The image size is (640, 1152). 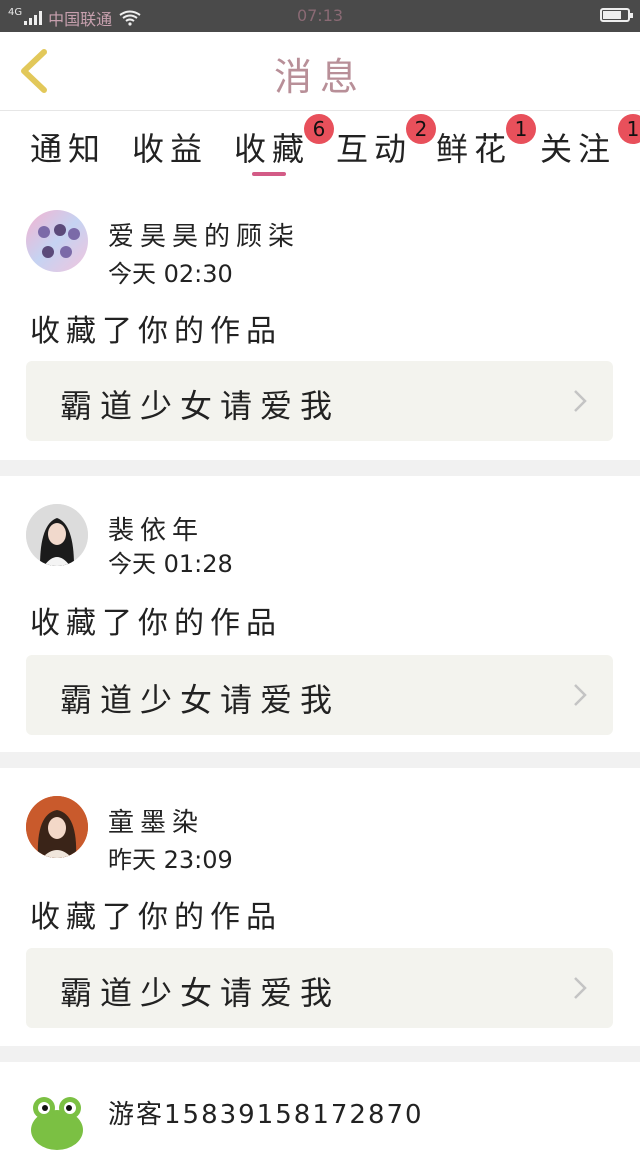 I want to click on tab-label: 关注, so click(x=578, y=149).